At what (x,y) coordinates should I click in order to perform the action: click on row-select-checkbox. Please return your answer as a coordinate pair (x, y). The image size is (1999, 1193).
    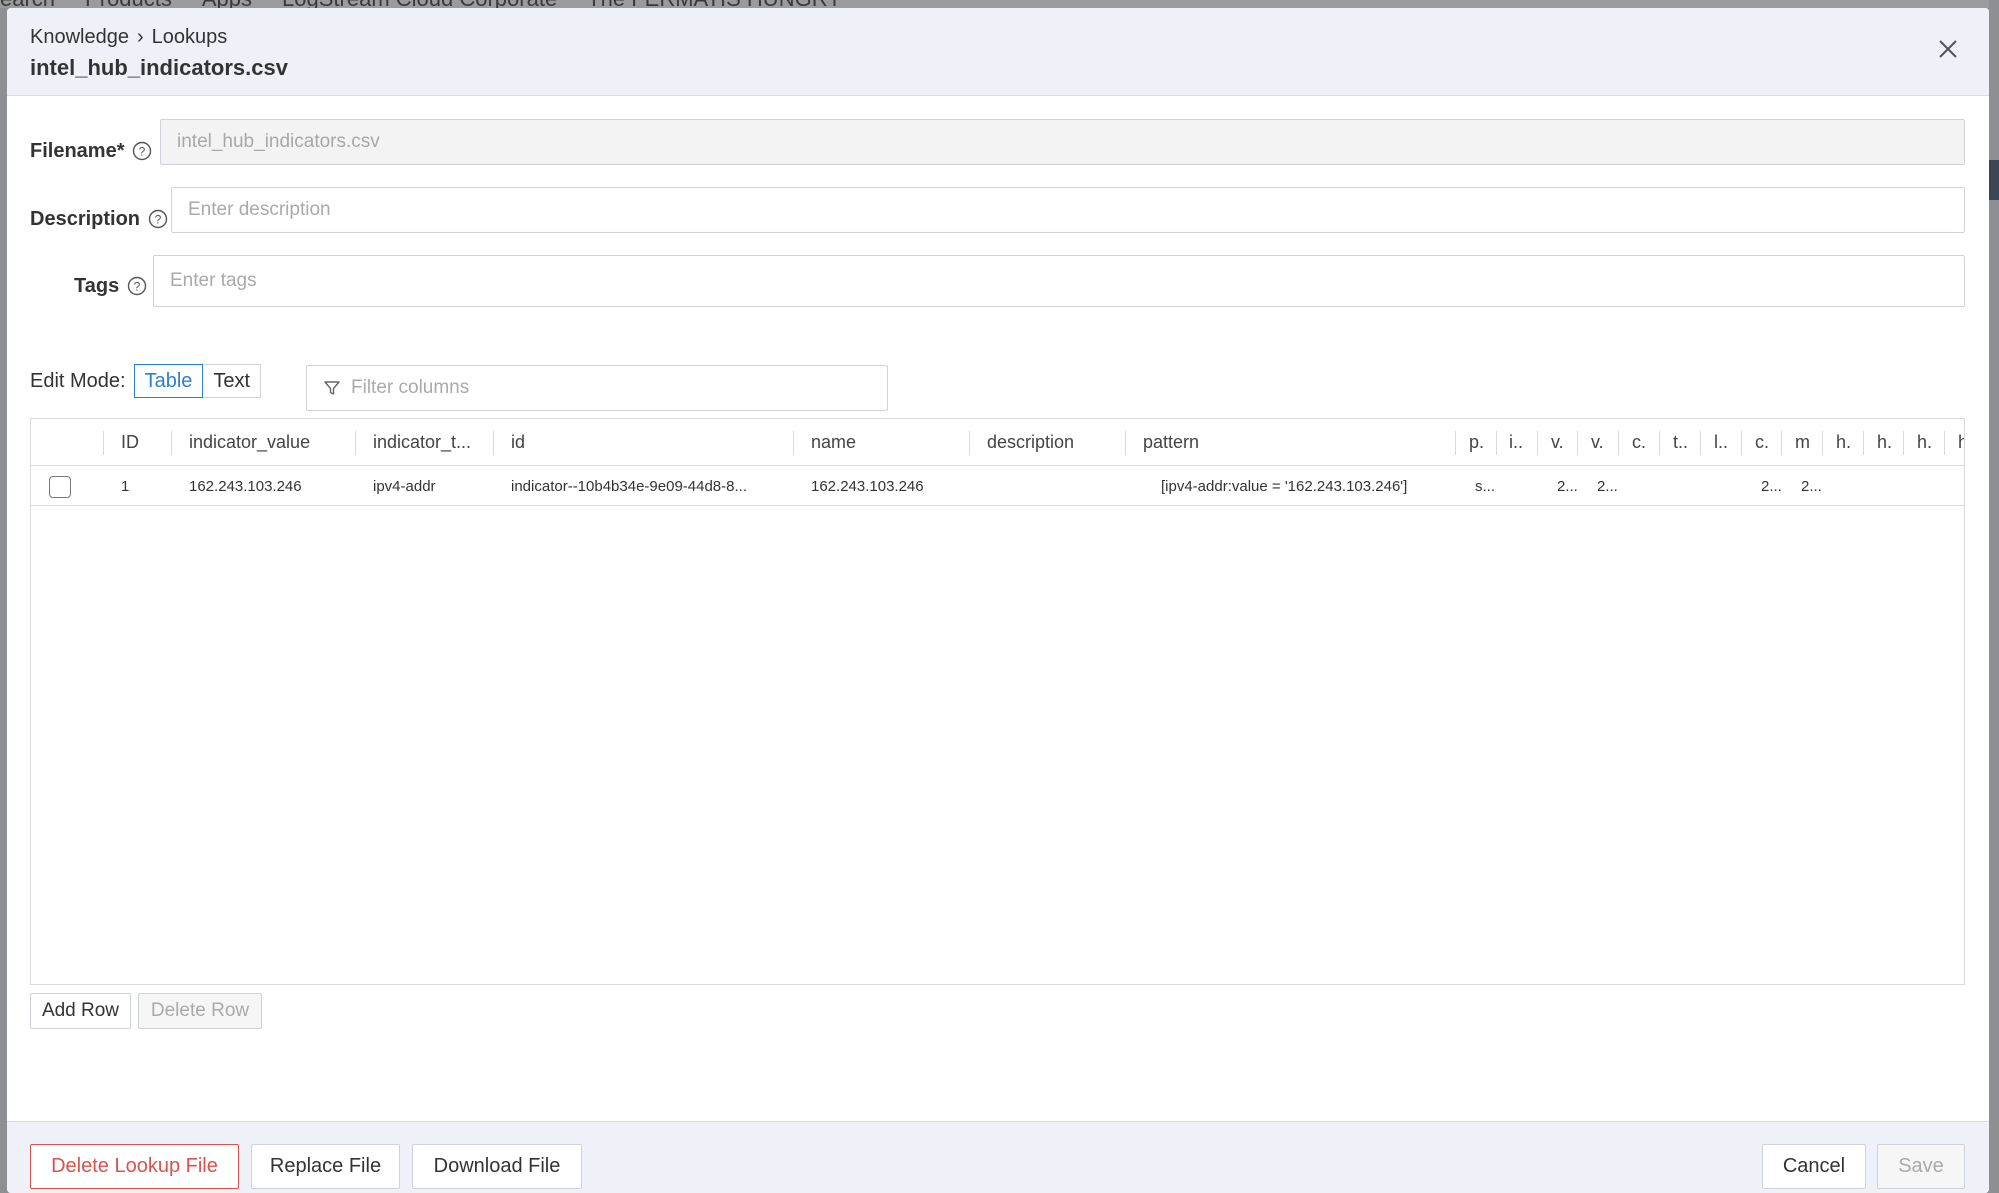
    Looking at the image, I should click on (60, 487).